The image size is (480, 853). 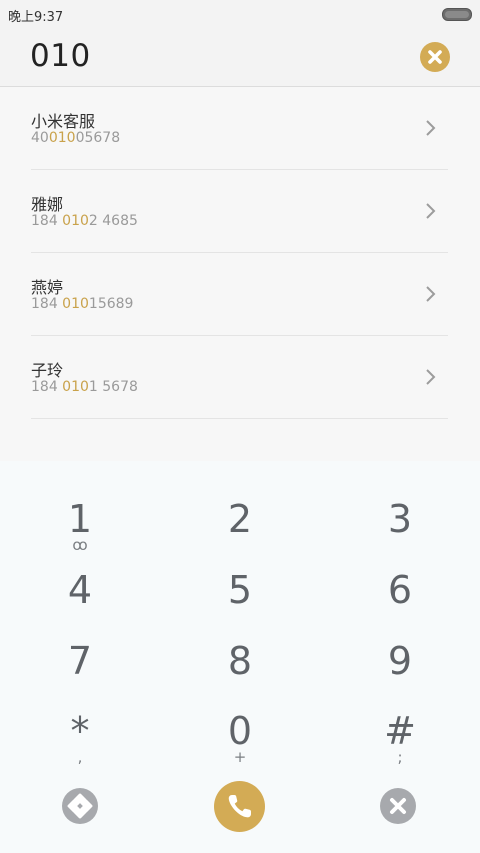 I want to click on status-time: 晚上9:37, so click(x=36, y=17).